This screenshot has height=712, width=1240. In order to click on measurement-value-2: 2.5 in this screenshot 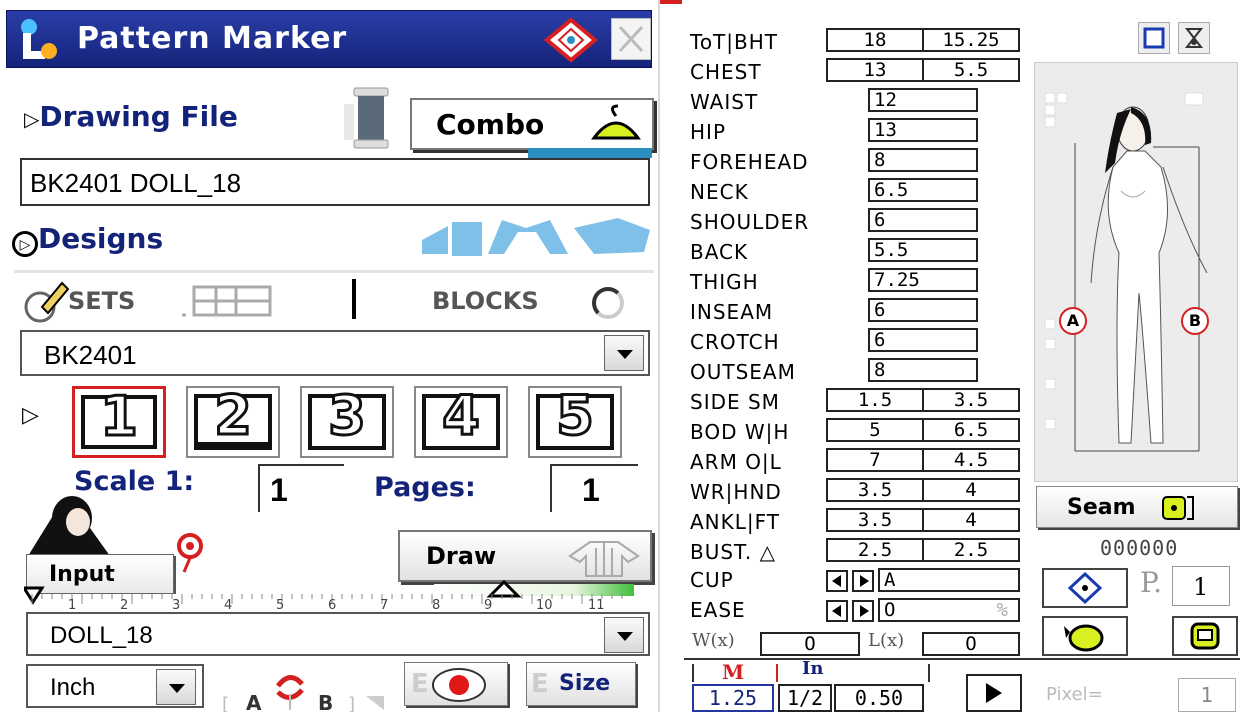, I will do `click(971, 550)`.